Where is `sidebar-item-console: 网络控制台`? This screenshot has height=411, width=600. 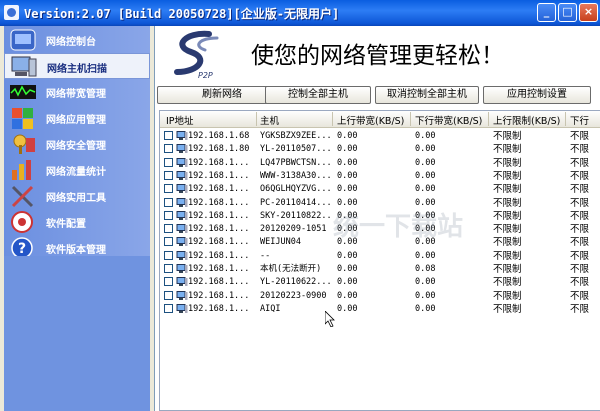 sidebar-item-console: 网络控制台 is located at coordinates (77, 40).